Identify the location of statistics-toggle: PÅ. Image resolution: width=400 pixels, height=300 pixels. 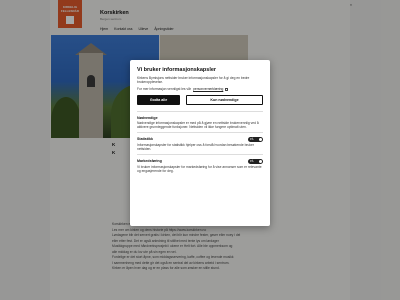
(255, 139).